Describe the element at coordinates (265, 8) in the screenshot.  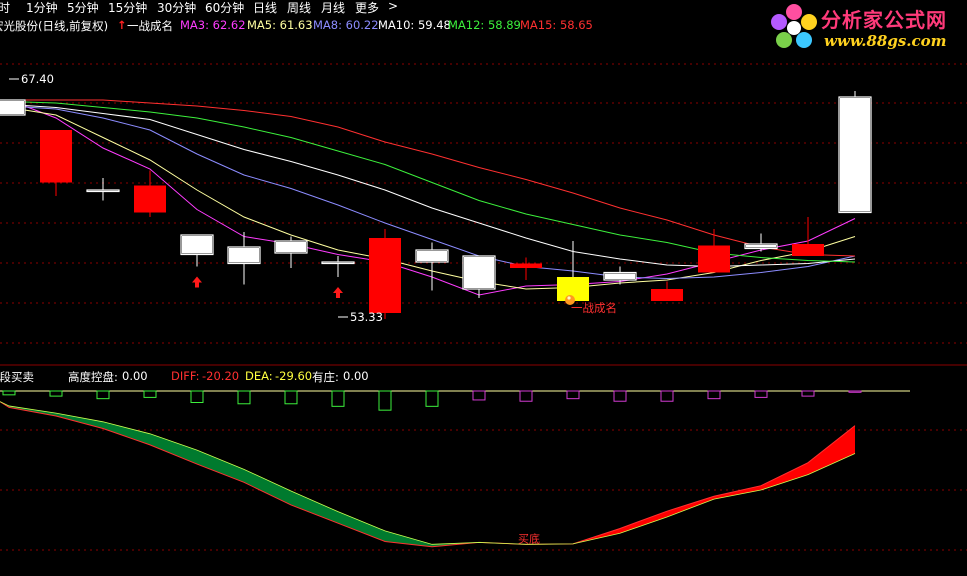
I see `toolbar-item-6: 日线` at that location.